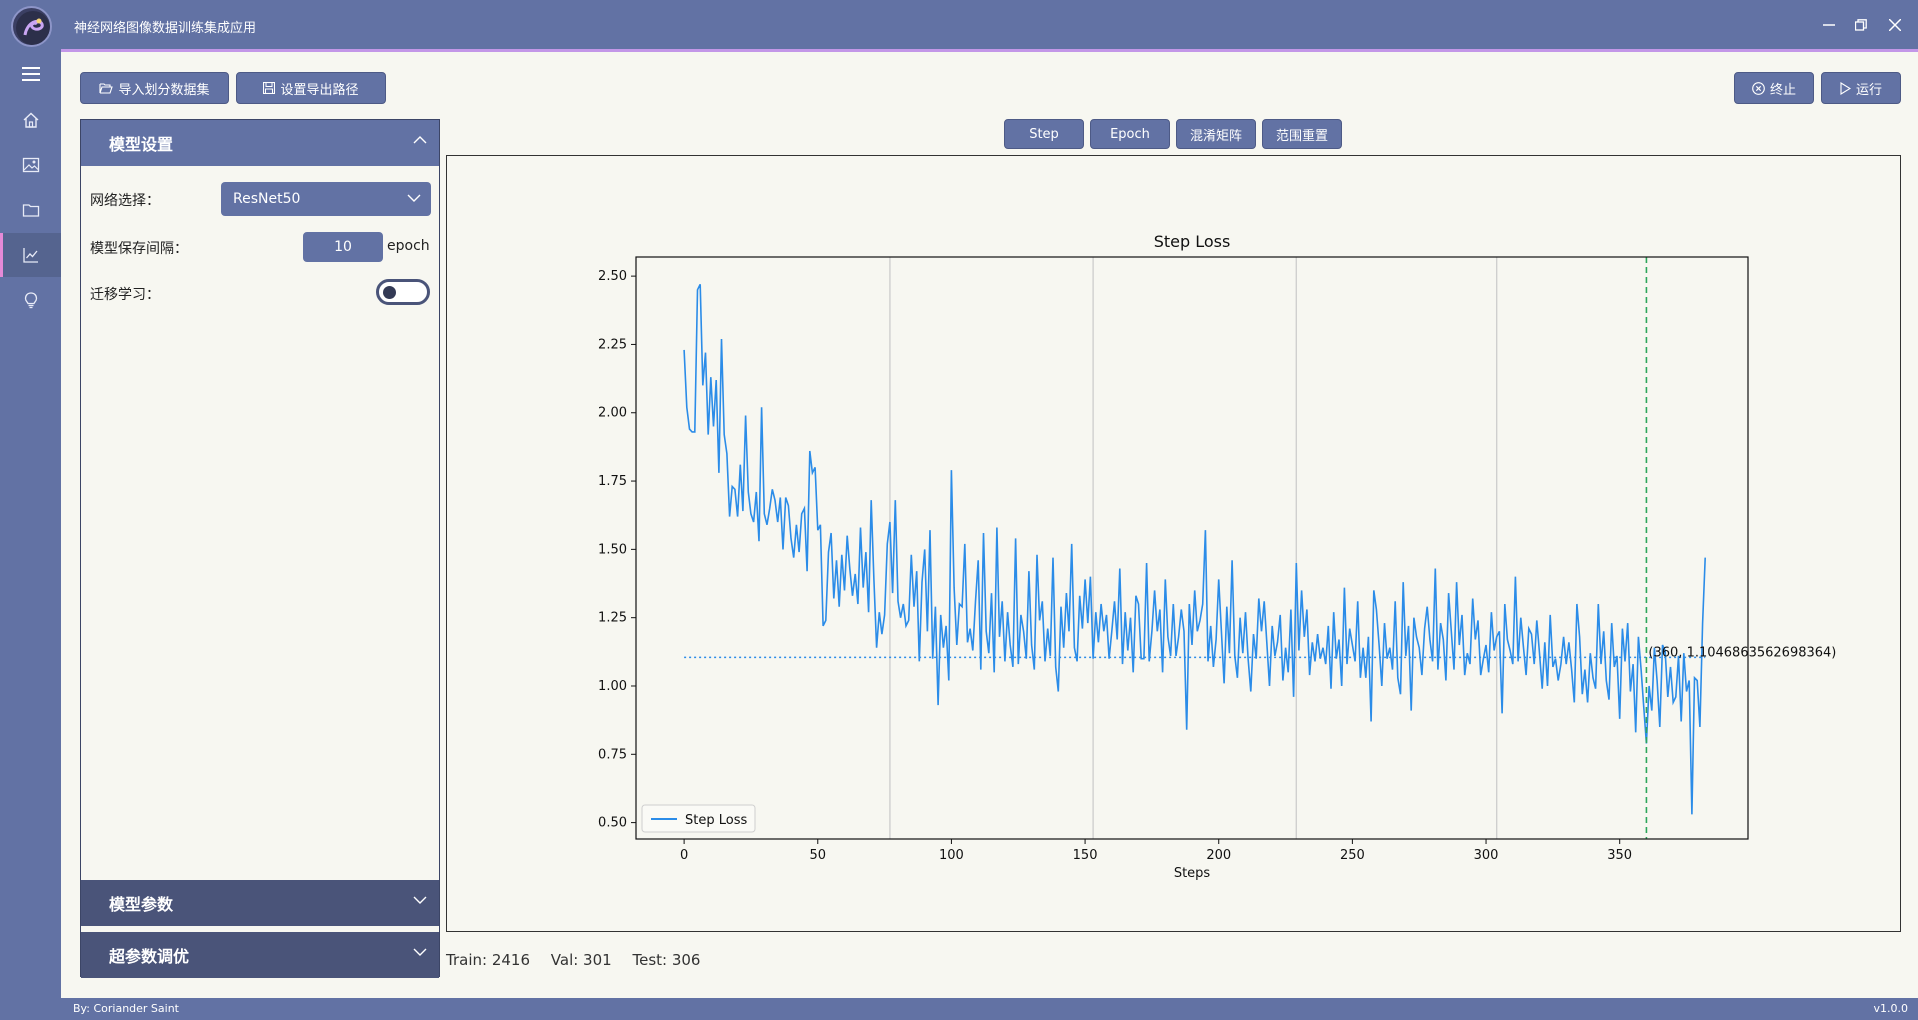 This screenshot has height=1020, width=1918. Describe the element at coordinates (1216, 134) in the screenshot. I see `tab-confusion-matrix: 混淆矩阵` at that location.